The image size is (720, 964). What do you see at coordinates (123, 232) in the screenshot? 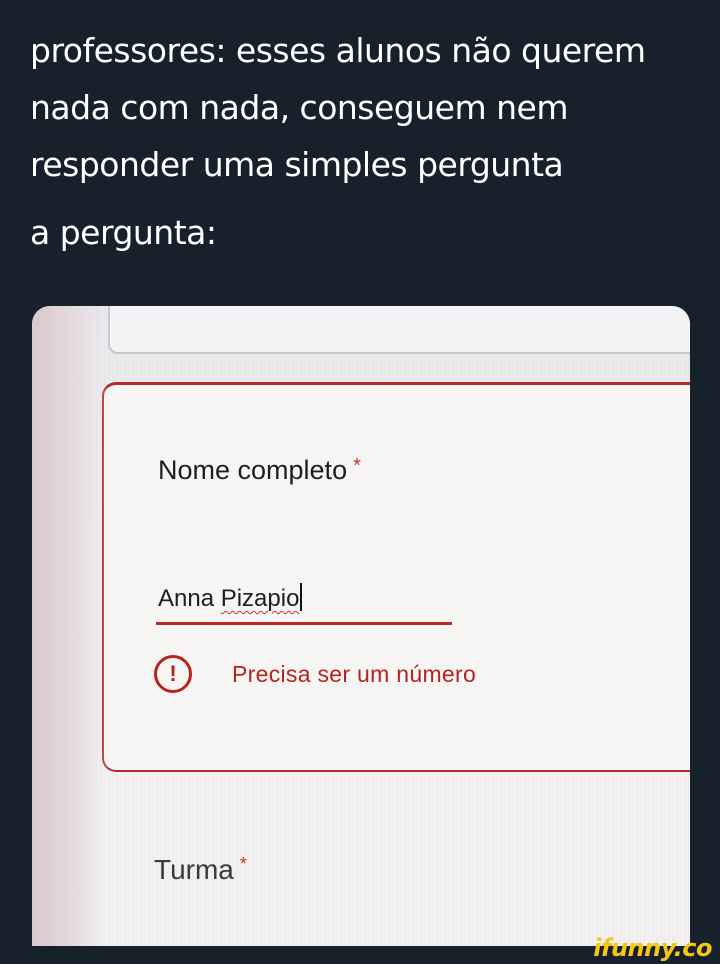
I see `caption-line-4: a pergunta:` at bounding box center [123, 232].